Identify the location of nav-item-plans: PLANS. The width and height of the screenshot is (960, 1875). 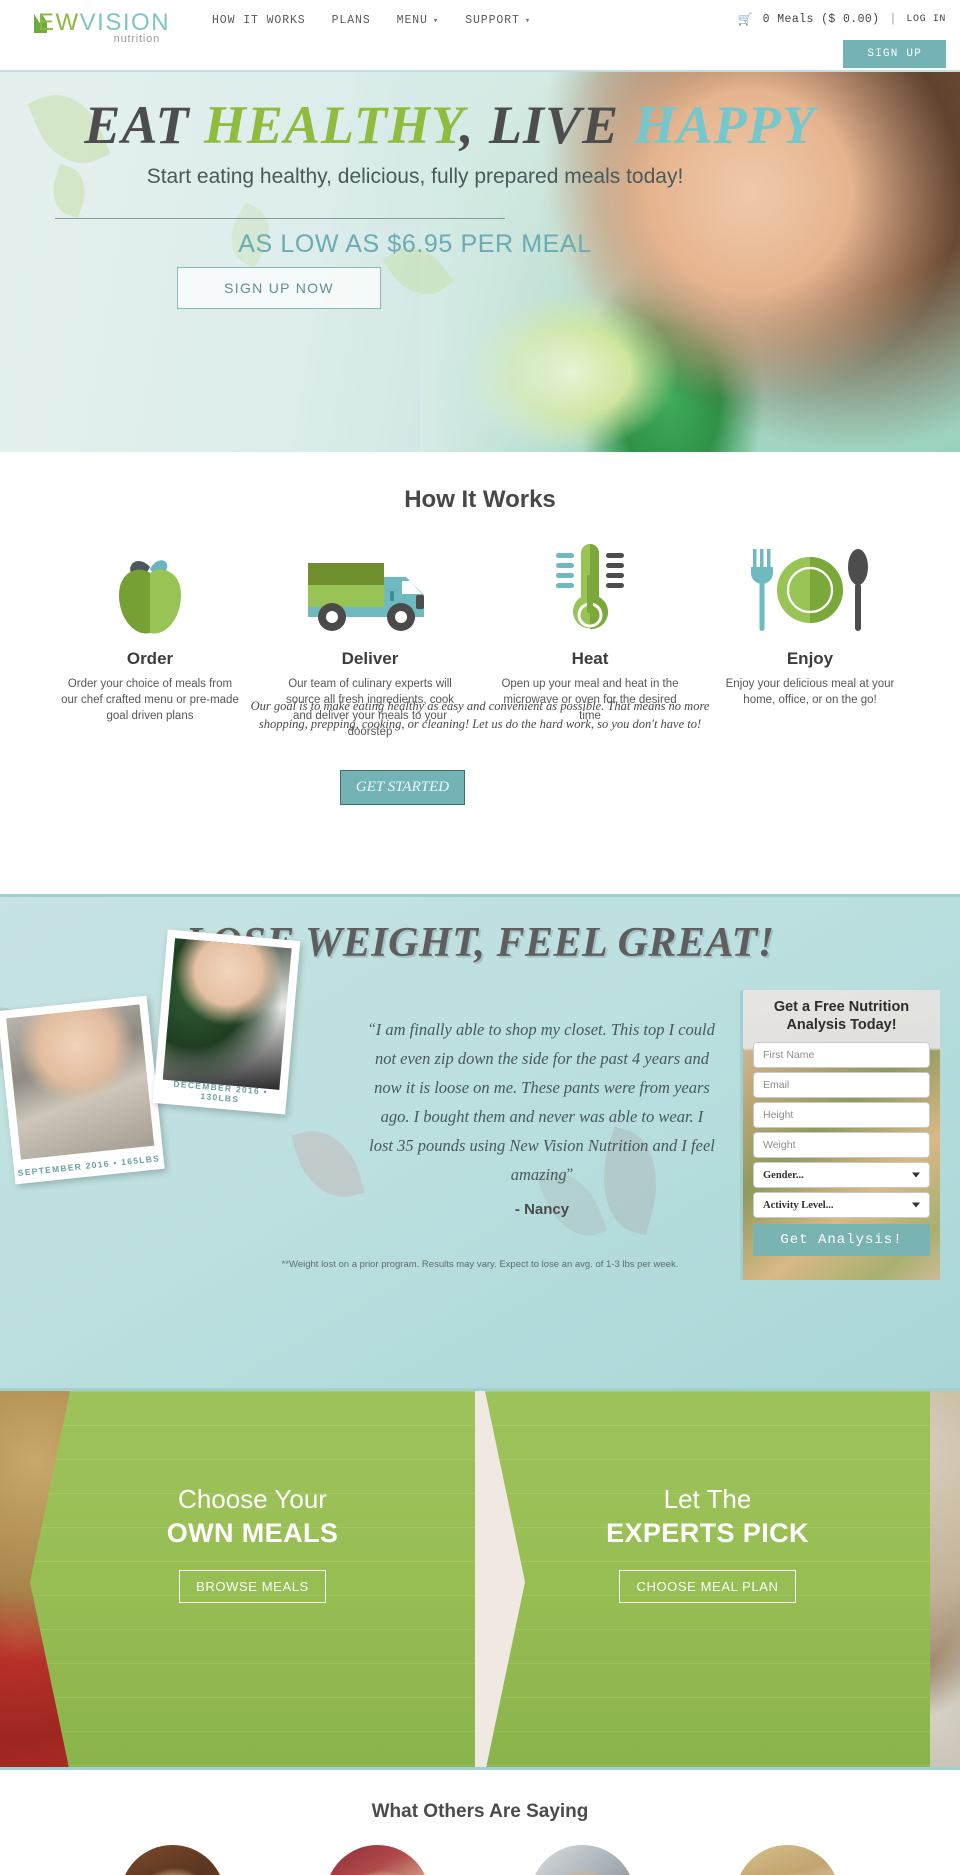
(351, 20).